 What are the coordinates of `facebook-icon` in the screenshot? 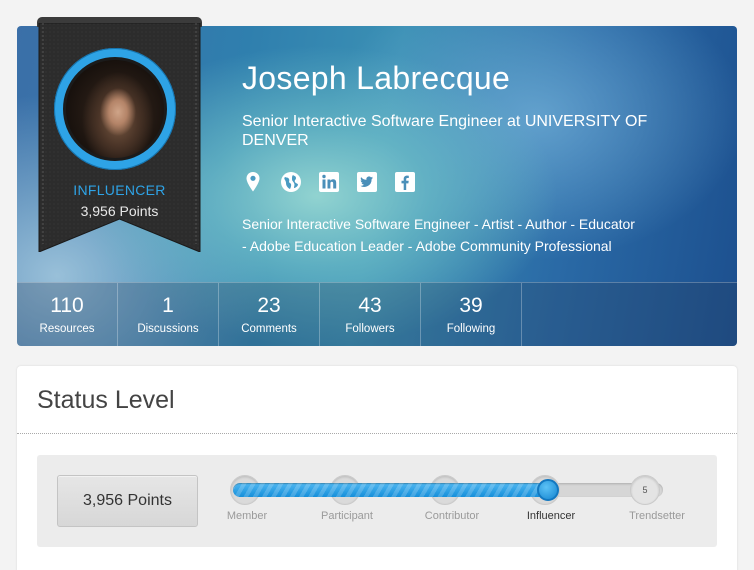 It's located at (405, 182).